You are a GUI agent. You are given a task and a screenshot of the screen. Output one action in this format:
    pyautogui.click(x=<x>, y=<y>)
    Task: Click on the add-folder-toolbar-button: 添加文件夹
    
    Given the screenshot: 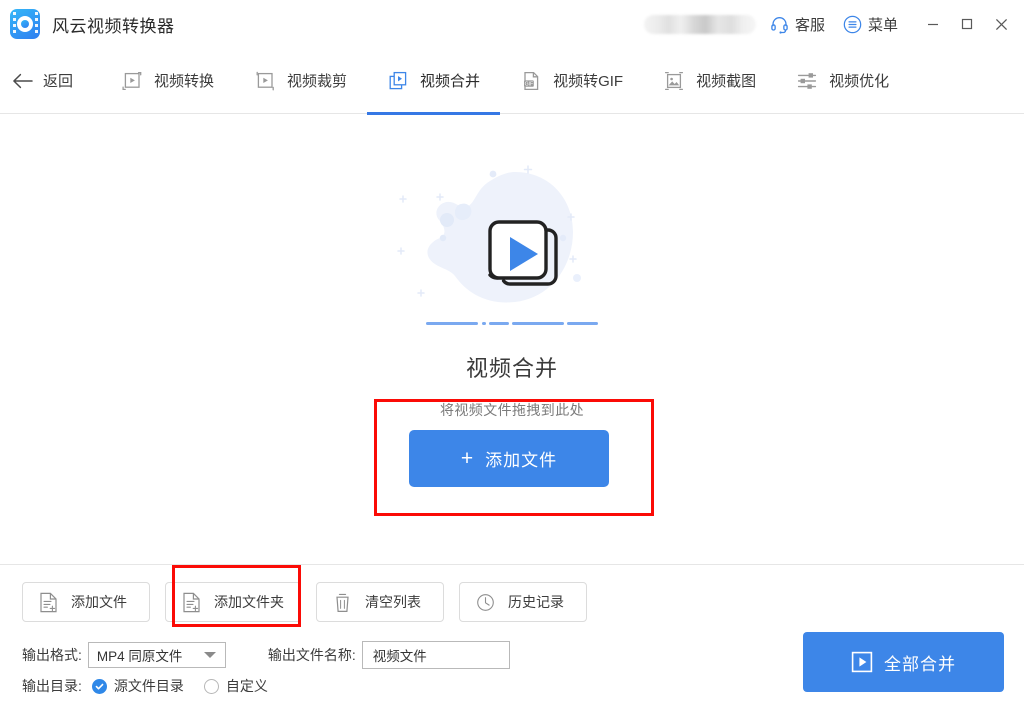 What is the action you would take?
    pyautogui.click(x=233, y=602)
    